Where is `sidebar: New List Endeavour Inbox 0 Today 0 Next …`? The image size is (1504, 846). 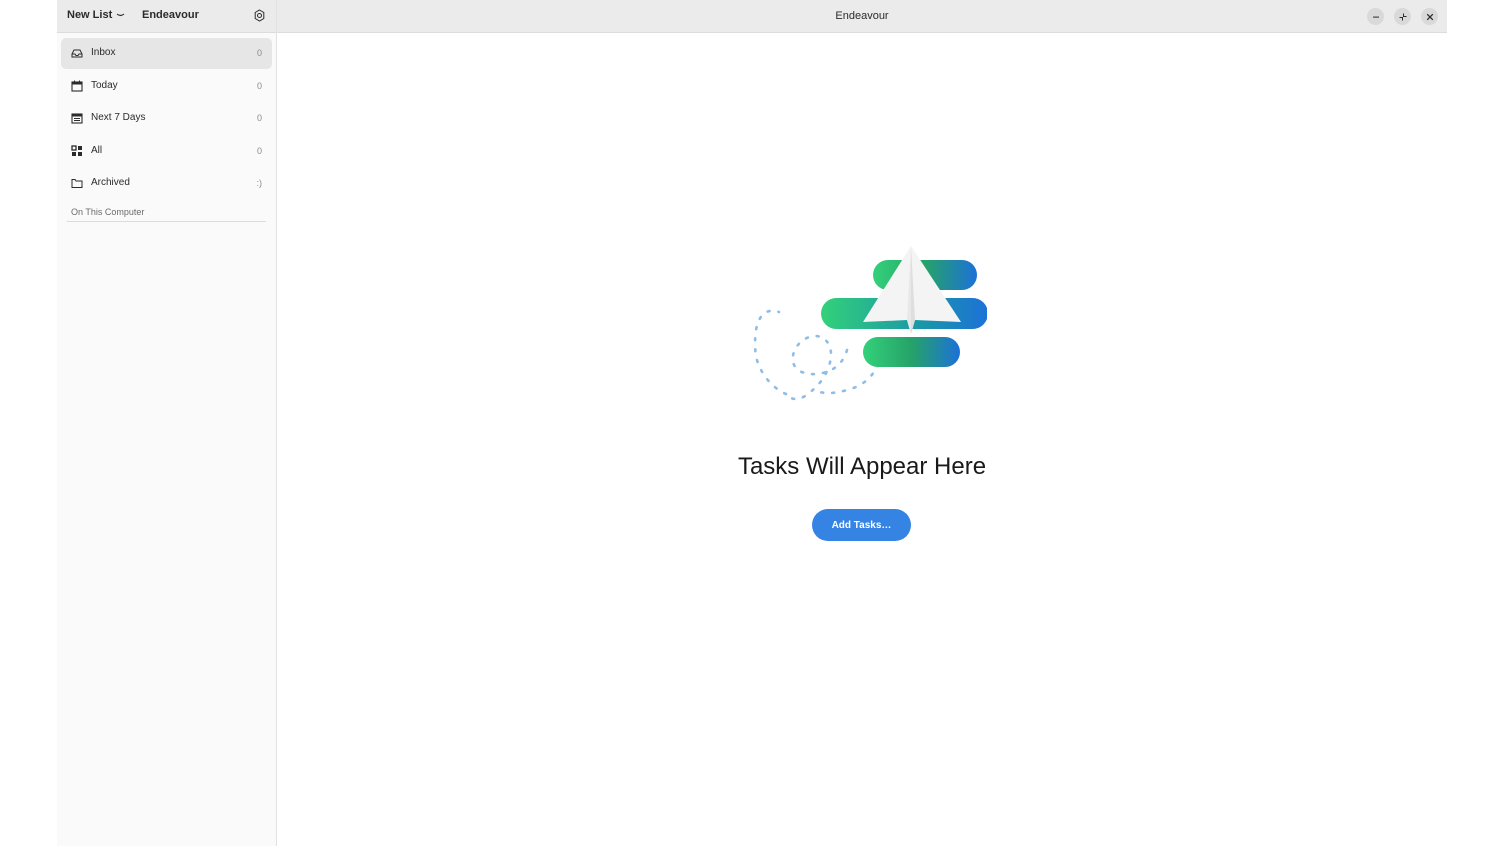
sidebar: New List Endeavour Inbox 0 Today 0 Next … is located at coordinates (167, 423).